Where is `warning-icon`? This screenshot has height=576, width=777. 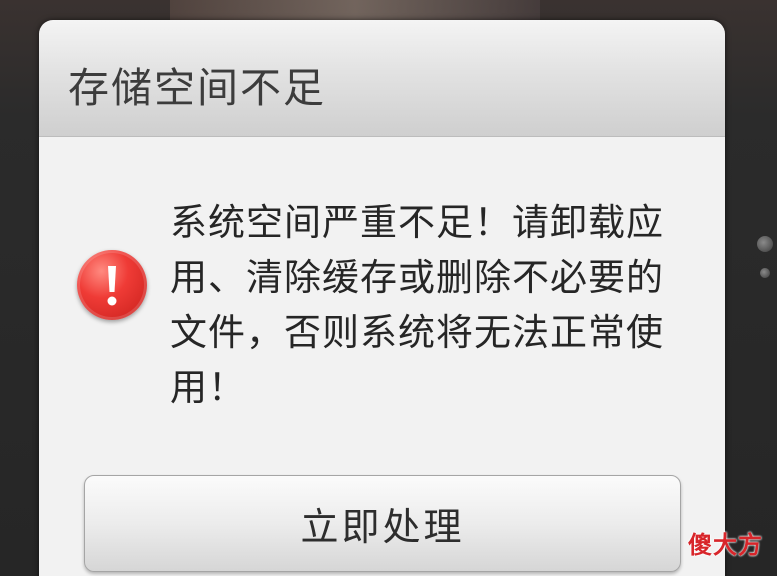 warning-icon is located at coordinates (112, 285).